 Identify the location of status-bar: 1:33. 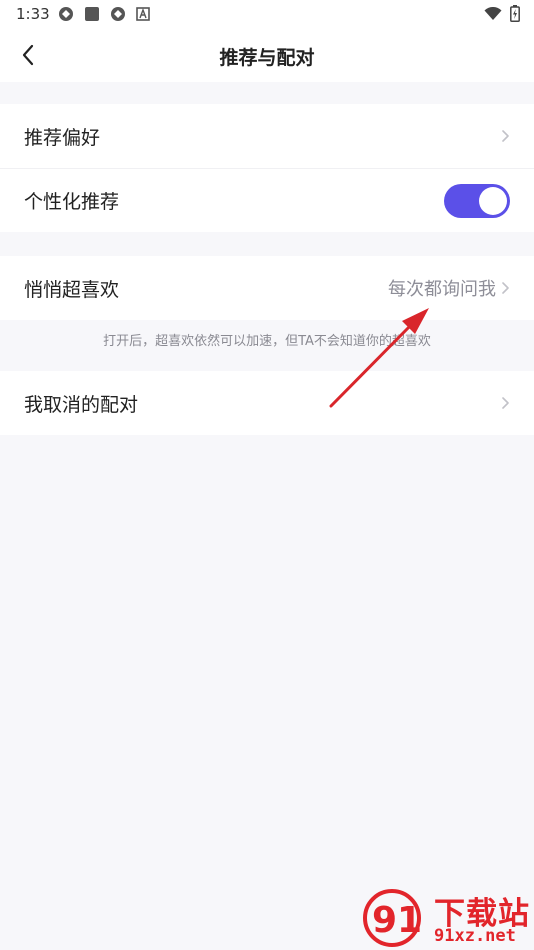
(267, 14).